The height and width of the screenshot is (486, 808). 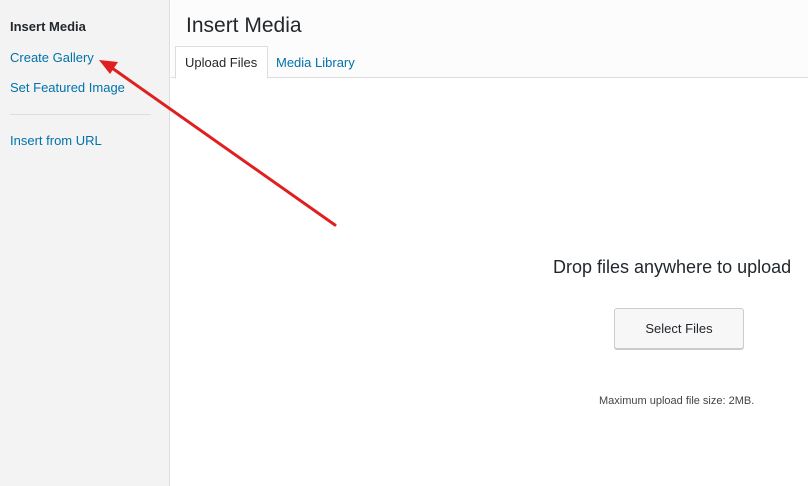 What do you see at coordinates (315, 62) in the screenshot?
I see `tab-media-library: Media Library` at bounding box center [315, 62].